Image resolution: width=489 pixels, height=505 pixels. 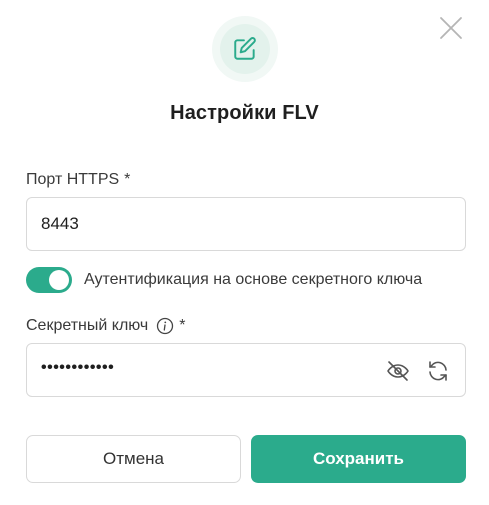 I want to click on cancel-button: Отмена, so click(x=133, y=459).